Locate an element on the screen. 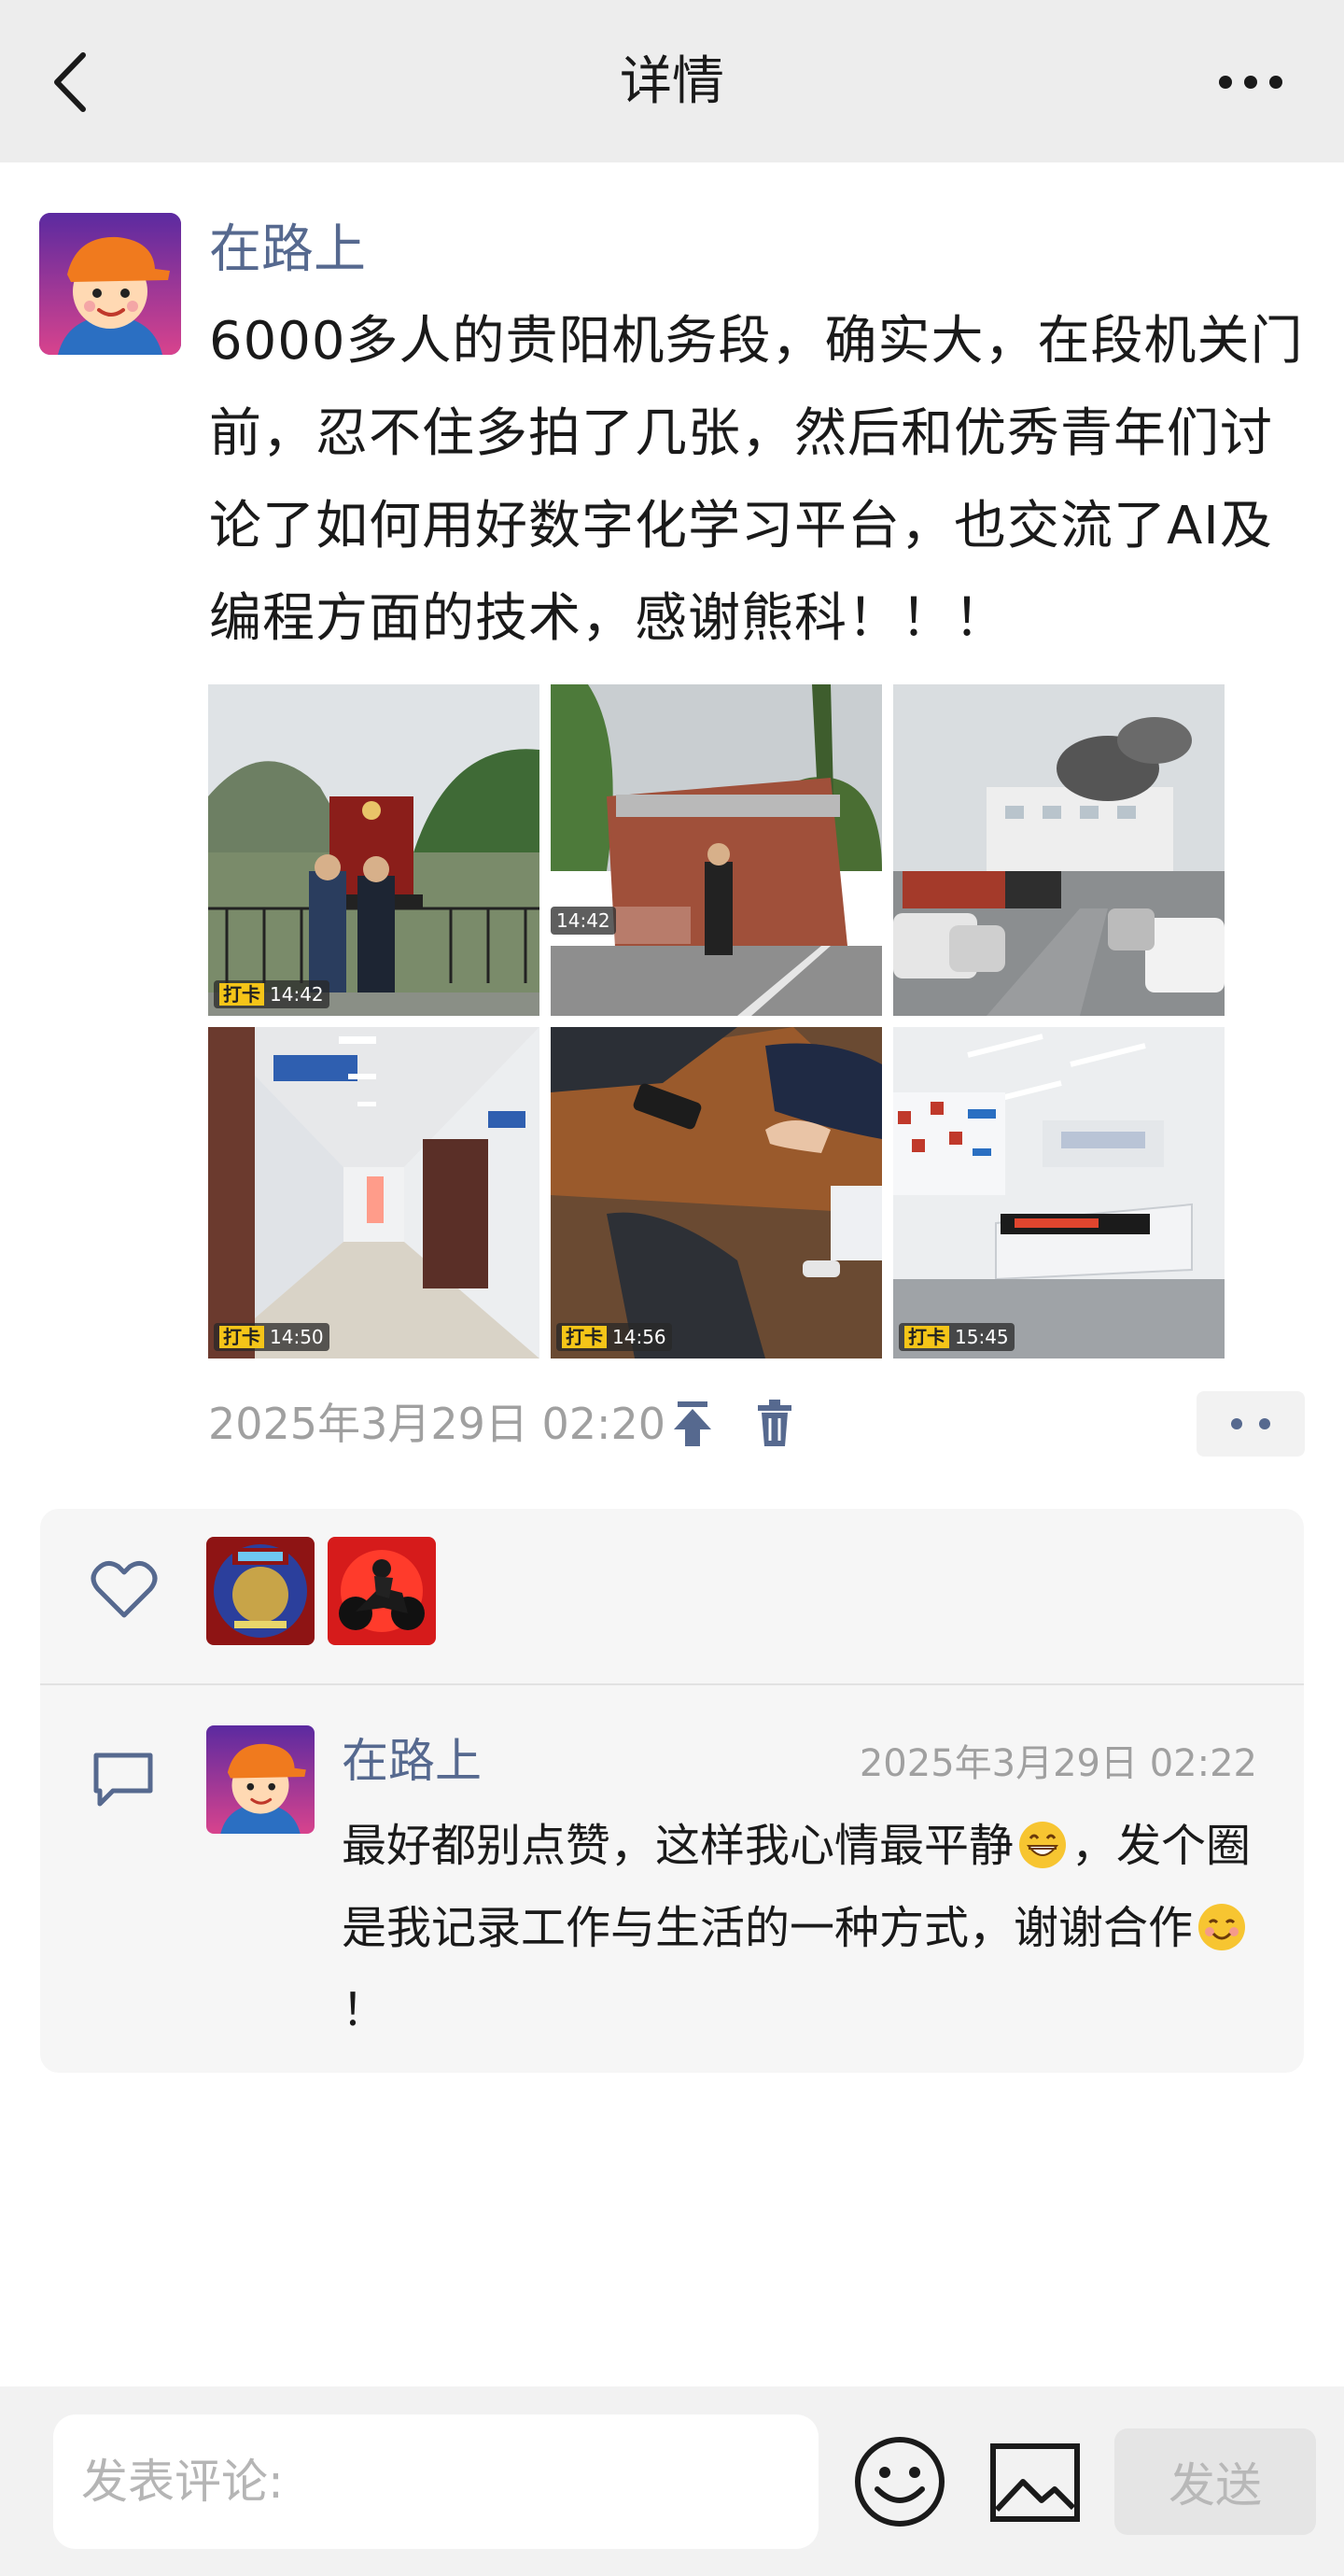 This screenshot has height=2576, width=1344. send-button: 发送 is located at coordinates (1215, 2481).